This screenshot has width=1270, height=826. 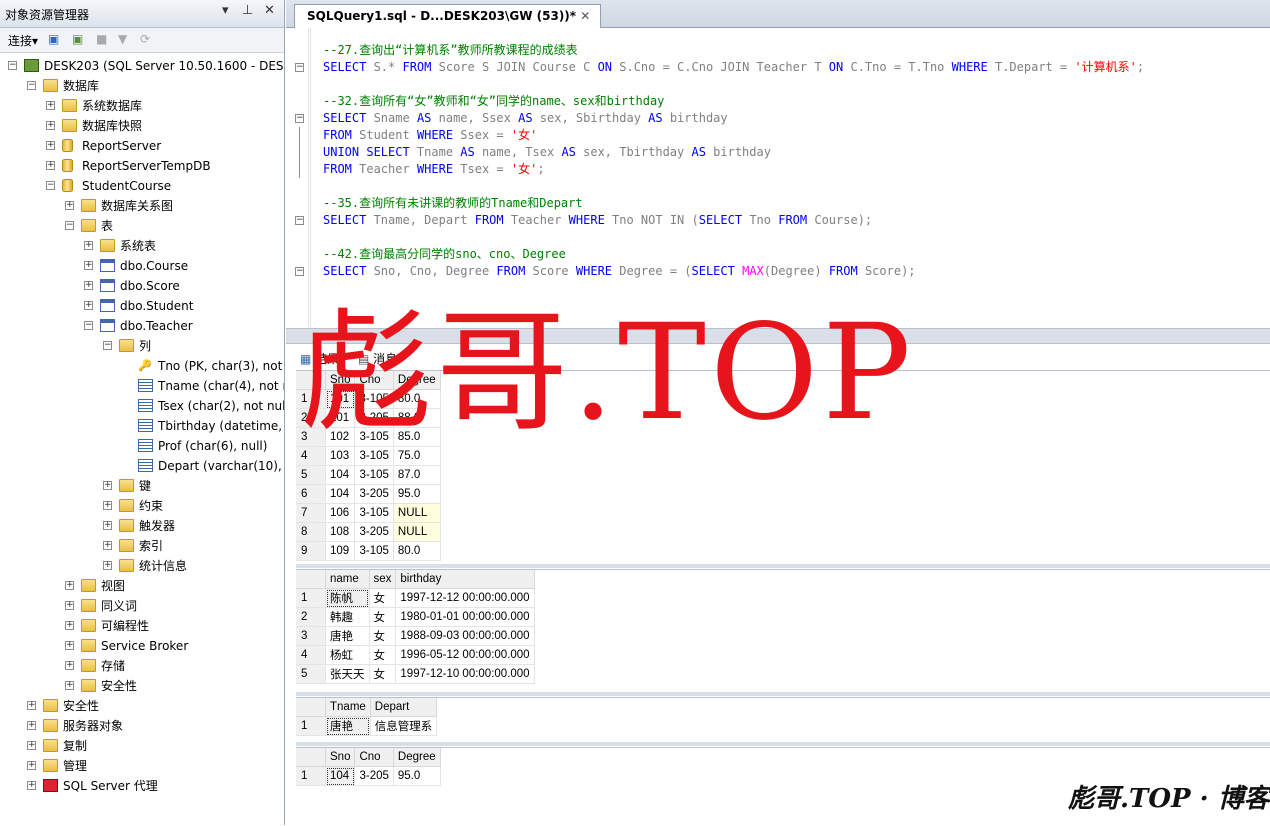 I want to click on grid-cell: 陈帆, so click(x=347, y=598).